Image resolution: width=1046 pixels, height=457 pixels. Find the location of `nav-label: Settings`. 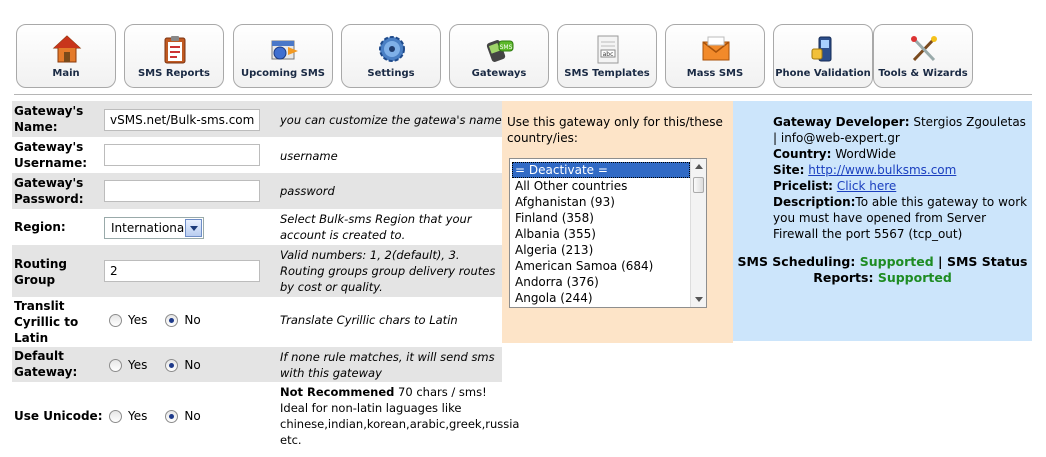

nav-label: Settings is located at coordinates (391, 73).